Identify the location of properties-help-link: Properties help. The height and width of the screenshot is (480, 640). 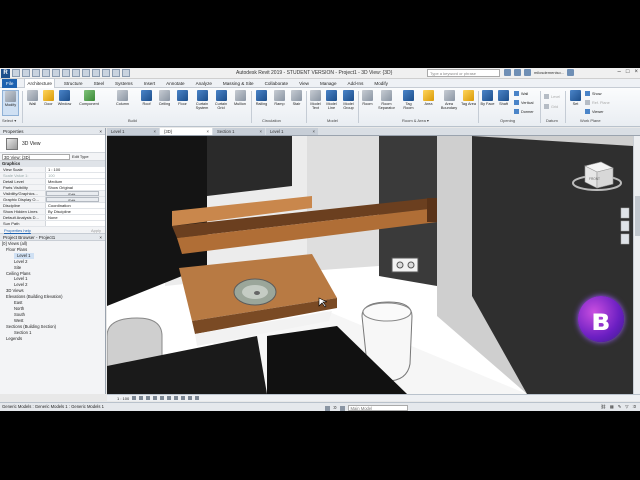
(17, 230).